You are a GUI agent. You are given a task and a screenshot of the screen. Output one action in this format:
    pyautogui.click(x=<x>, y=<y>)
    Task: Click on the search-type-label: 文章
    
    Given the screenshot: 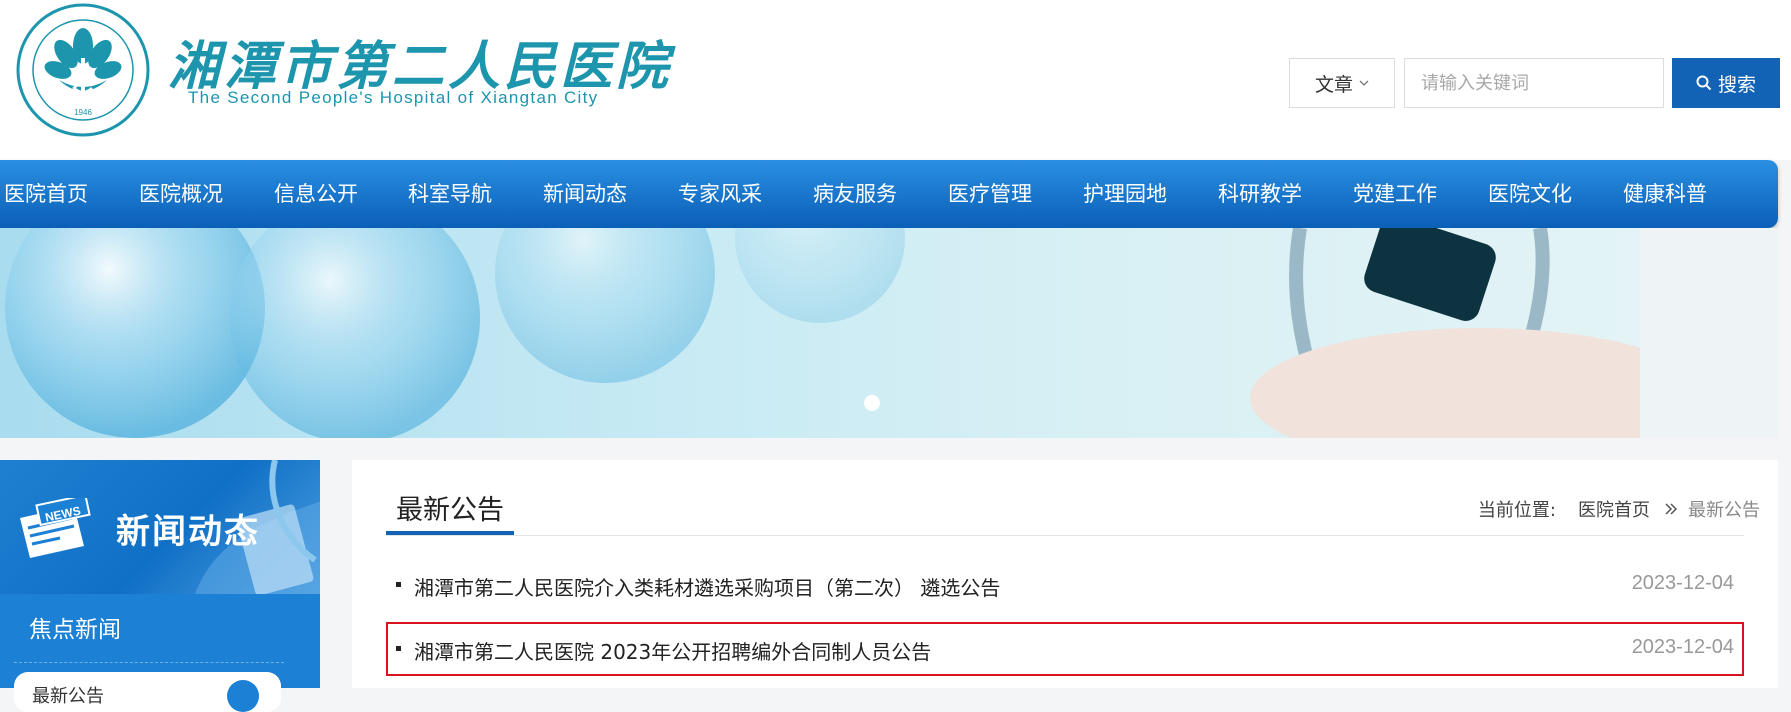 What is the action you would take?
    pyautogui.click(x=1333, y=84)
    